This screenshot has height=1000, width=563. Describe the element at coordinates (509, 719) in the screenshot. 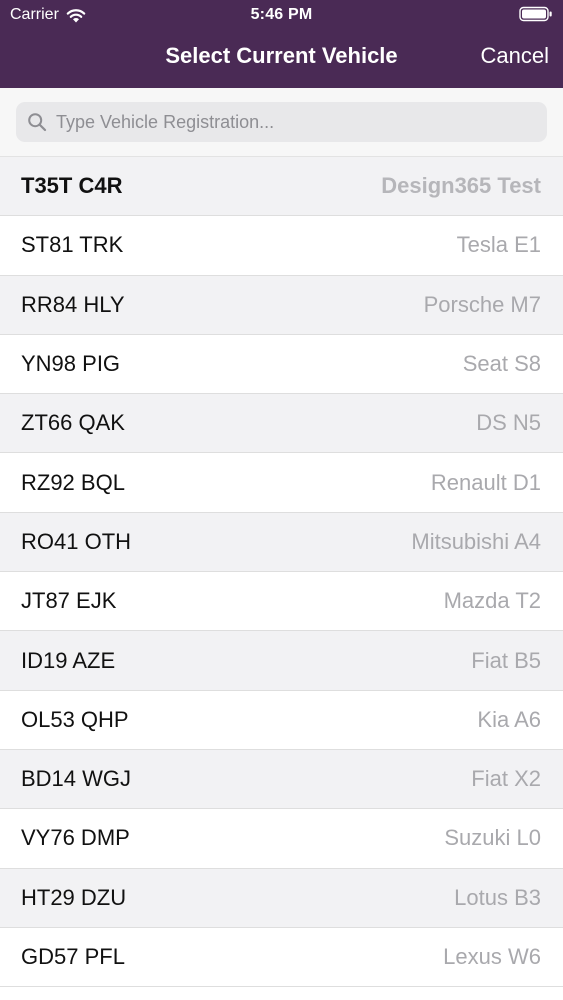

I see `vehicle-model: Kia A6` at that location.